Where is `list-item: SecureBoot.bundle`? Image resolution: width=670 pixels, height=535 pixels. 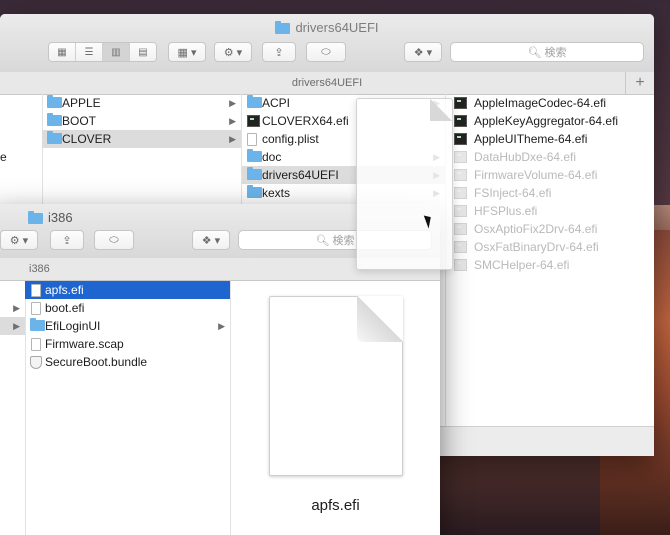
list-item: SecureBoot.bundle is located at coordinates (127, 362).